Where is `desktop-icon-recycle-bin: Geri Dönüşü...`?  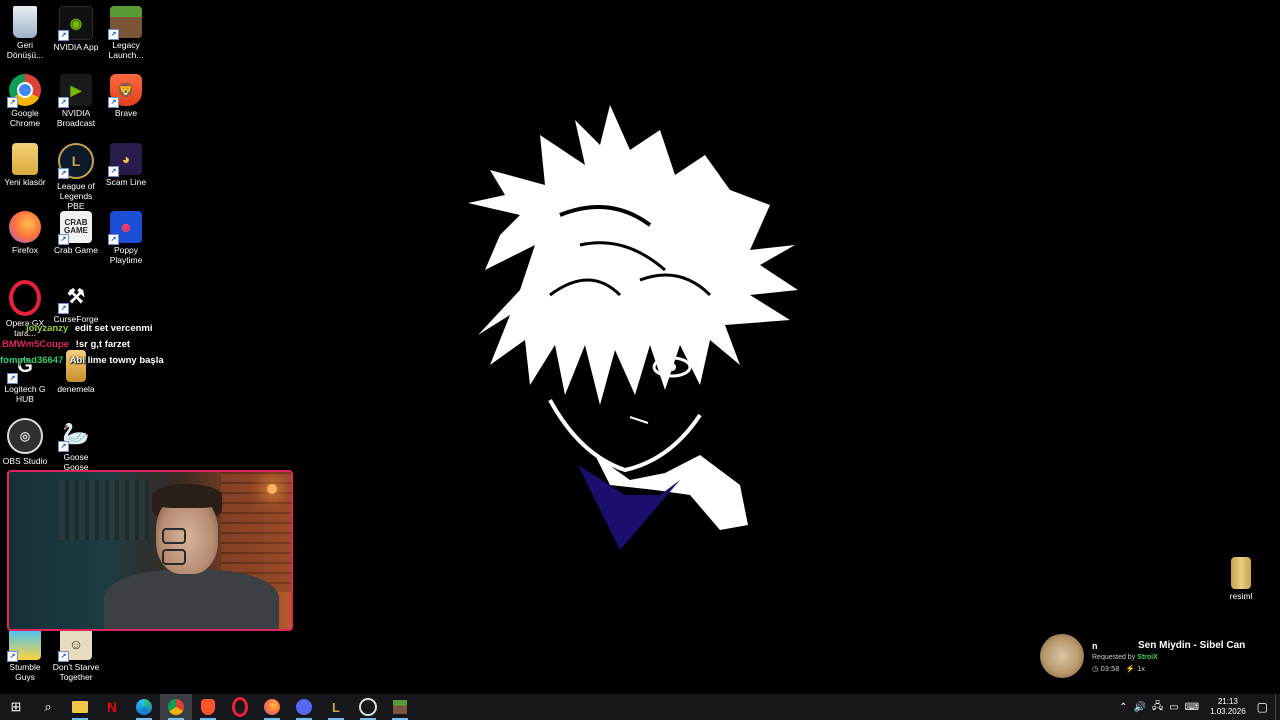
desktop-icon-recycle-bin: Geri Dönüşü... is located at coordinates (25, 33).